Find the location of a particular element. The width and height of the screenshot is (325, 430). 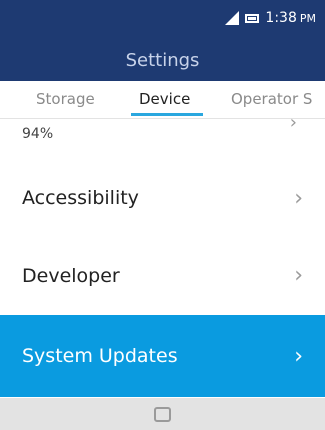

page-title: Settings is located at coordinates (162, 60).